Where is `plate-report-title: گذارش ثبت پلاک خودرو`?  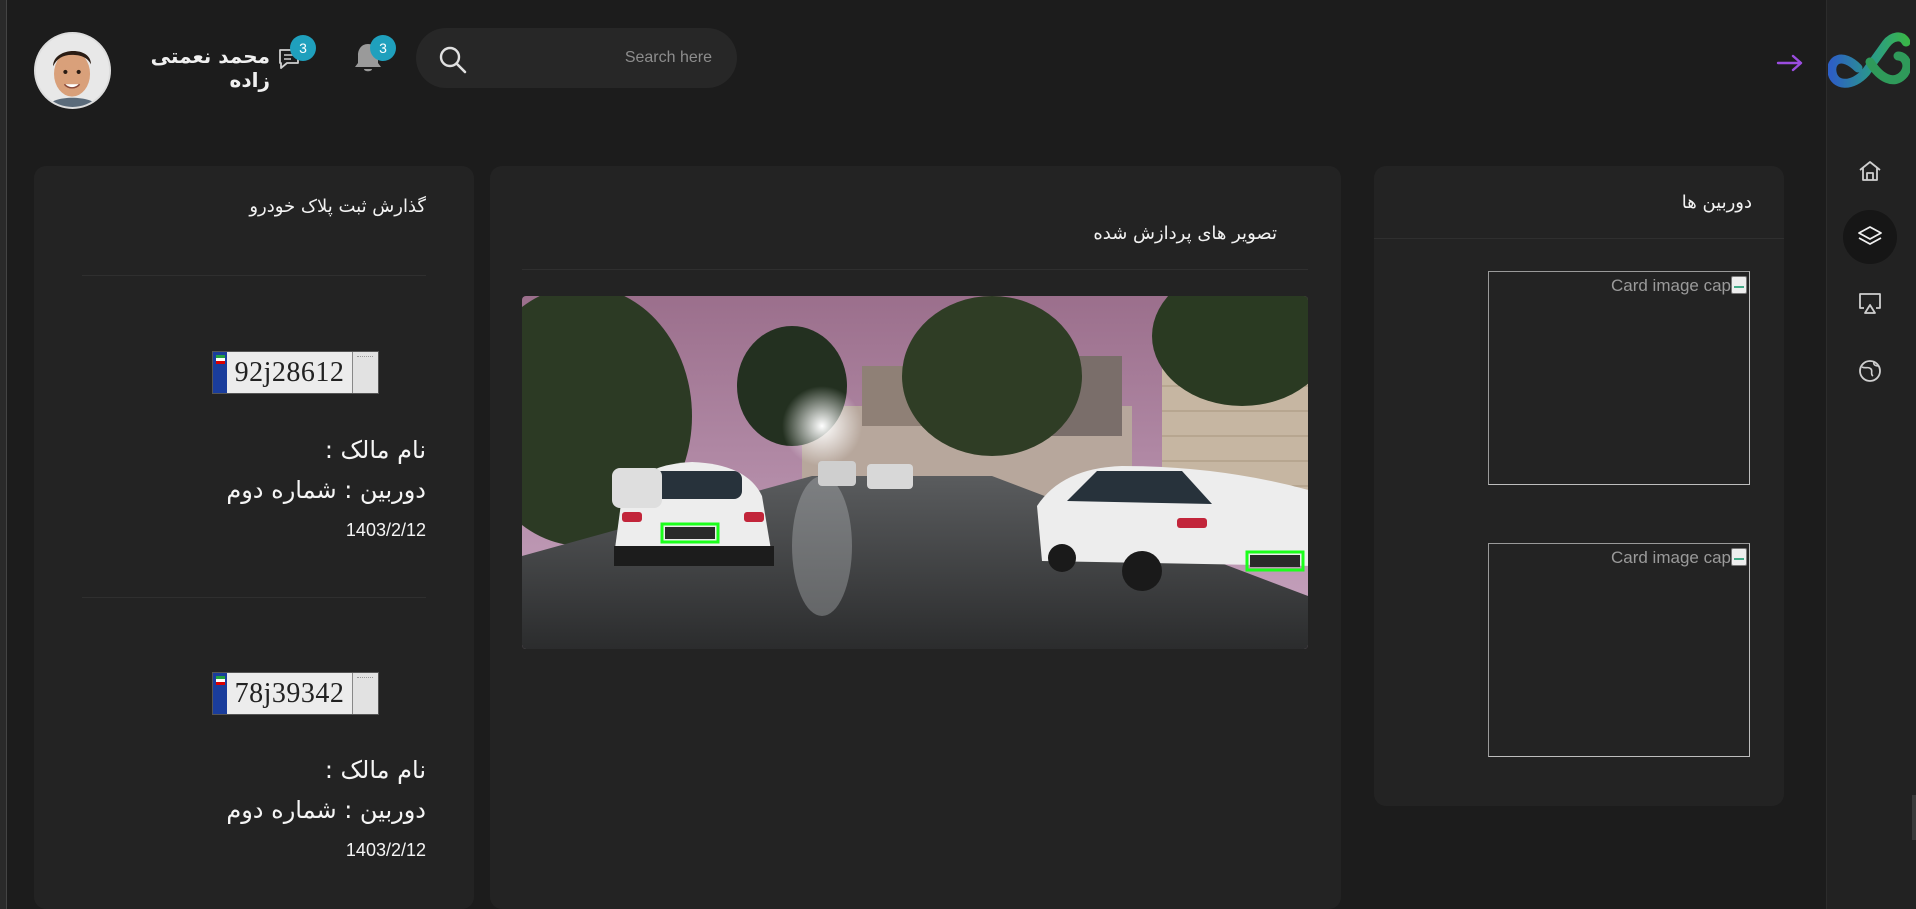
plate-report-title: گذارش ثبت پلاک خودرو is located at coordinates (337, 206).